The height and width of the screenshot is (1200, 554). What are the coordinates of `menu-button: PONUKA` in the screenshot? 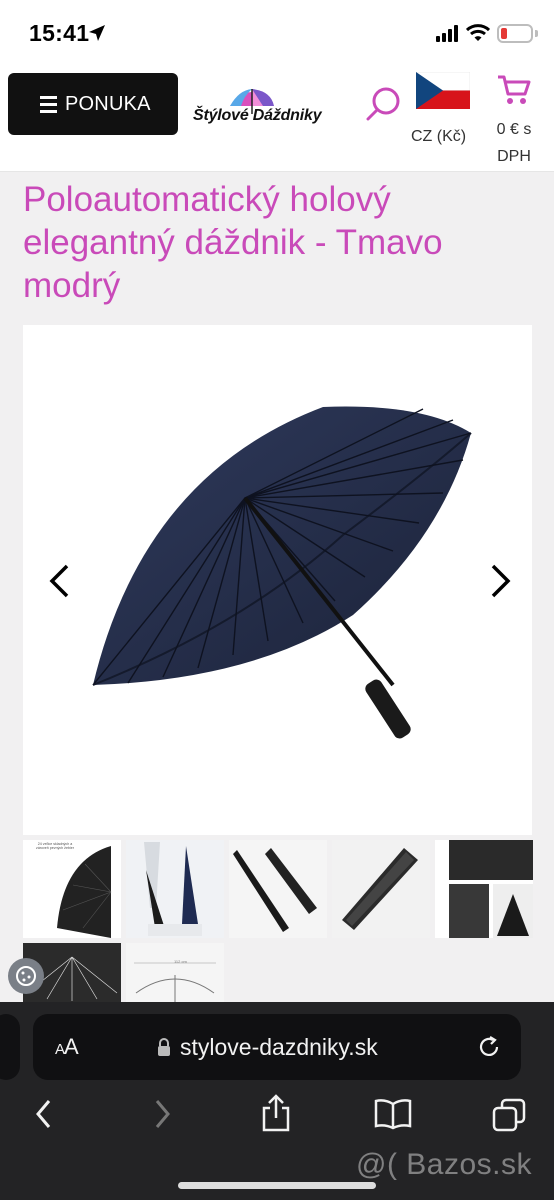 It's located at (93, 104).